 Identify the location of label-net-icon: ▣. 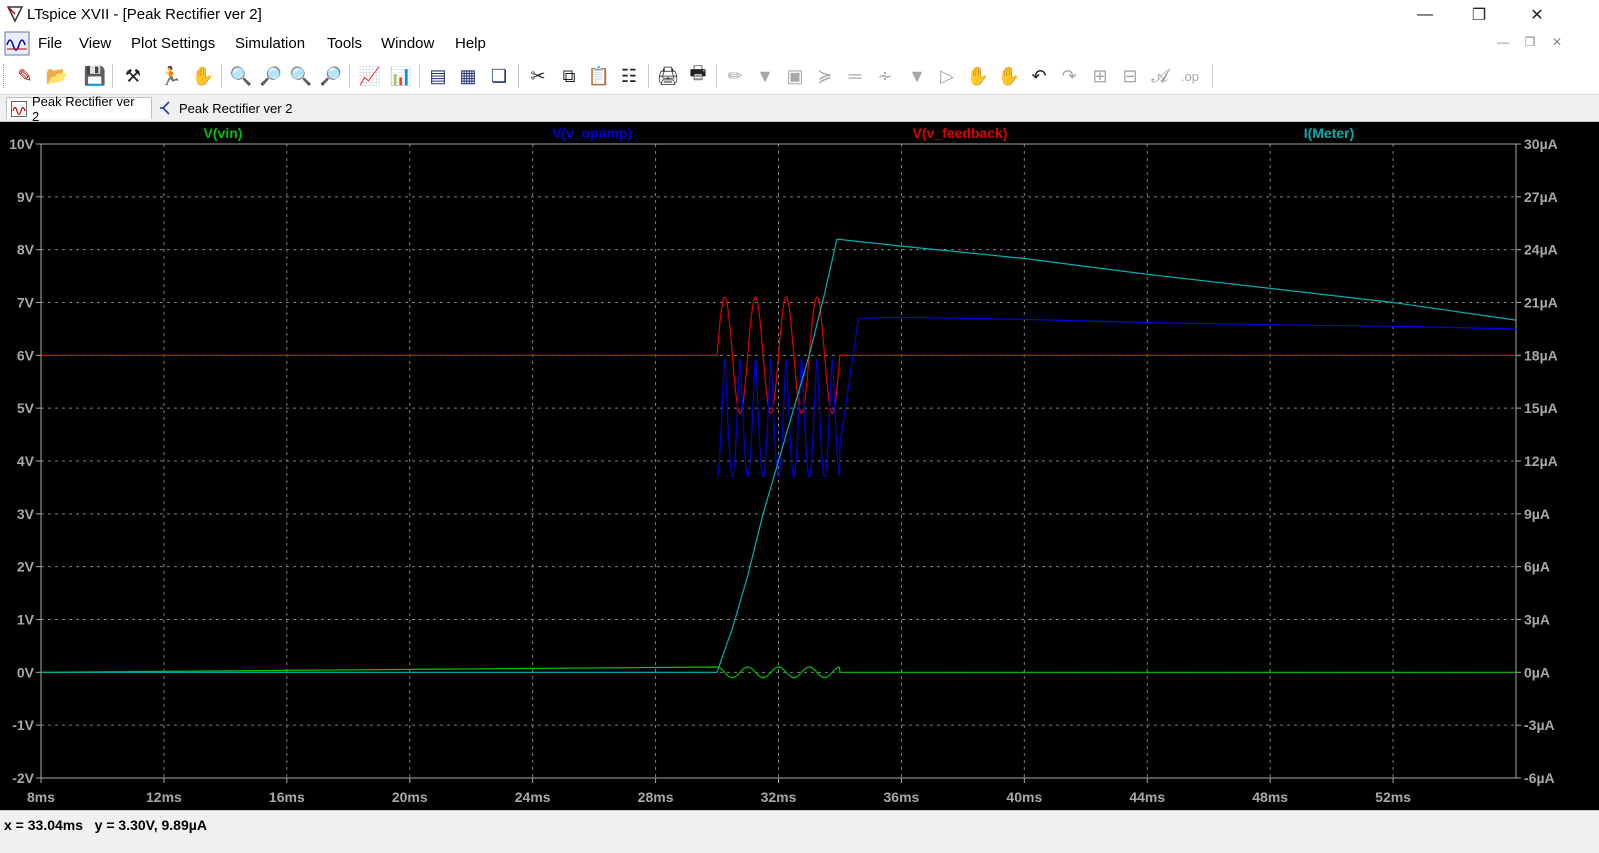
(795, 75).